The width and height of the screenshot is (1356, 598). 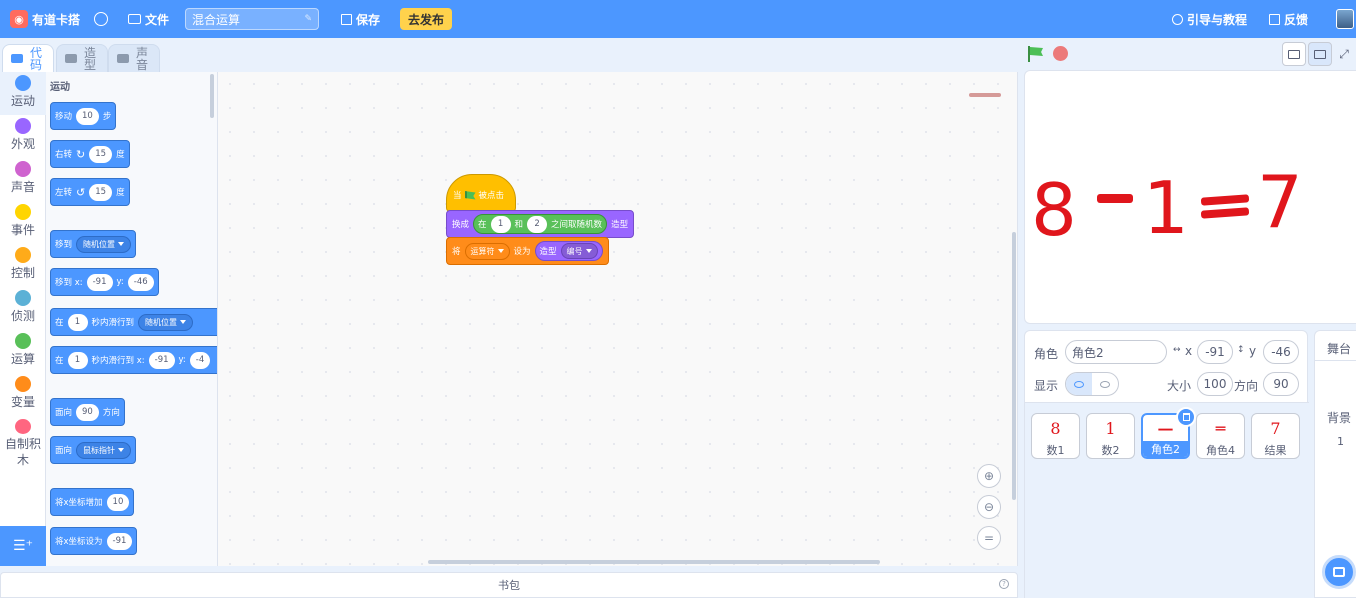 What do you see at coordinates (101, 19) in the screenshot?
I see `language-globe-icon` at bounding box center [101, 19].